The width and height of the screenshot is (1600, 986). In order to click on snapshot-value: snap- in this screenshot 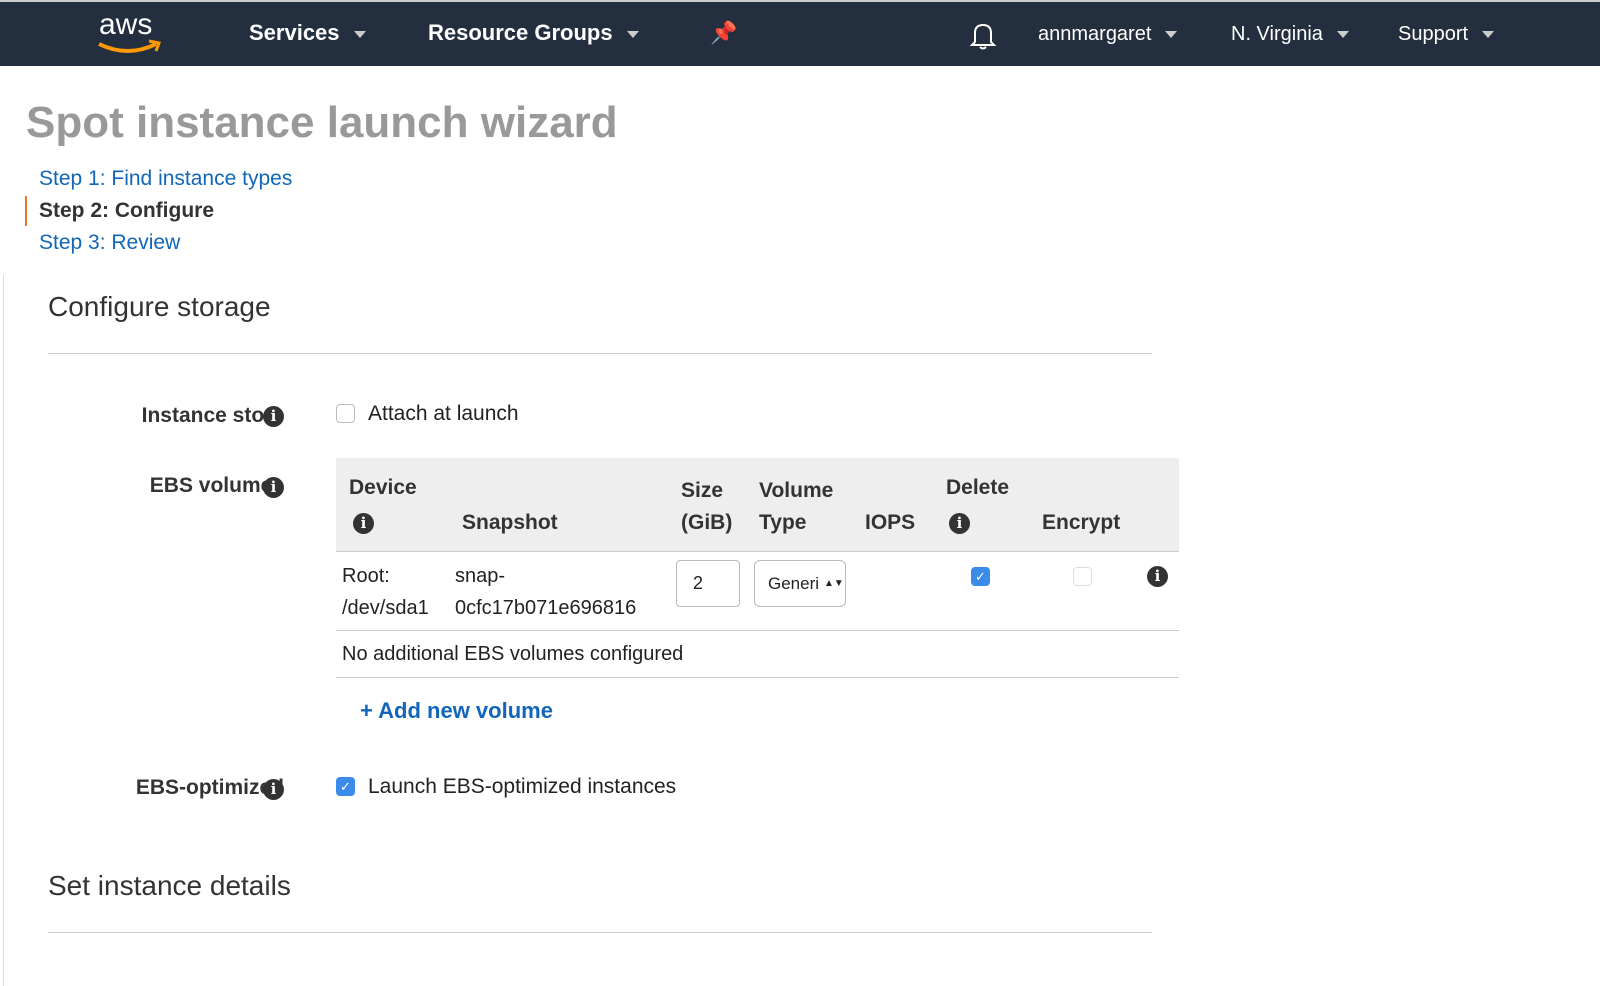, I will do `click(480, 576)`.